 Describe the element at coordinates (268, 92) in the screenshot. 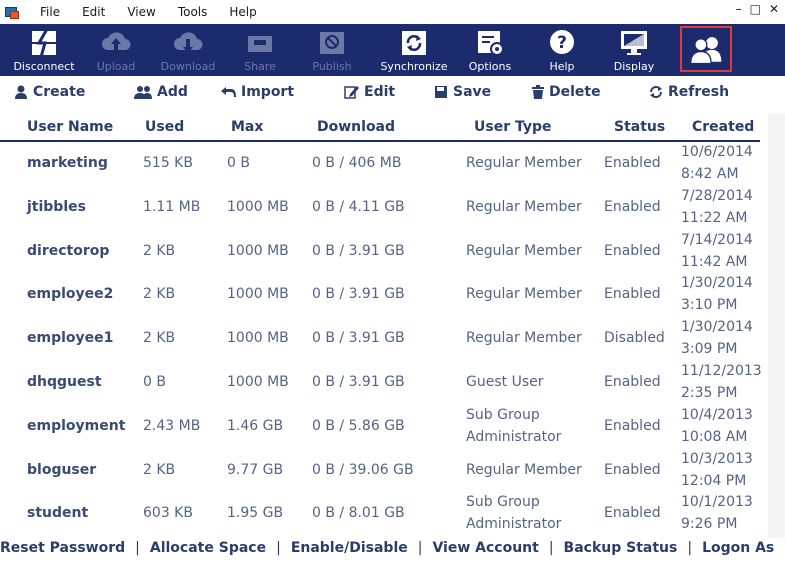

I see `import-label: Import` at that location.